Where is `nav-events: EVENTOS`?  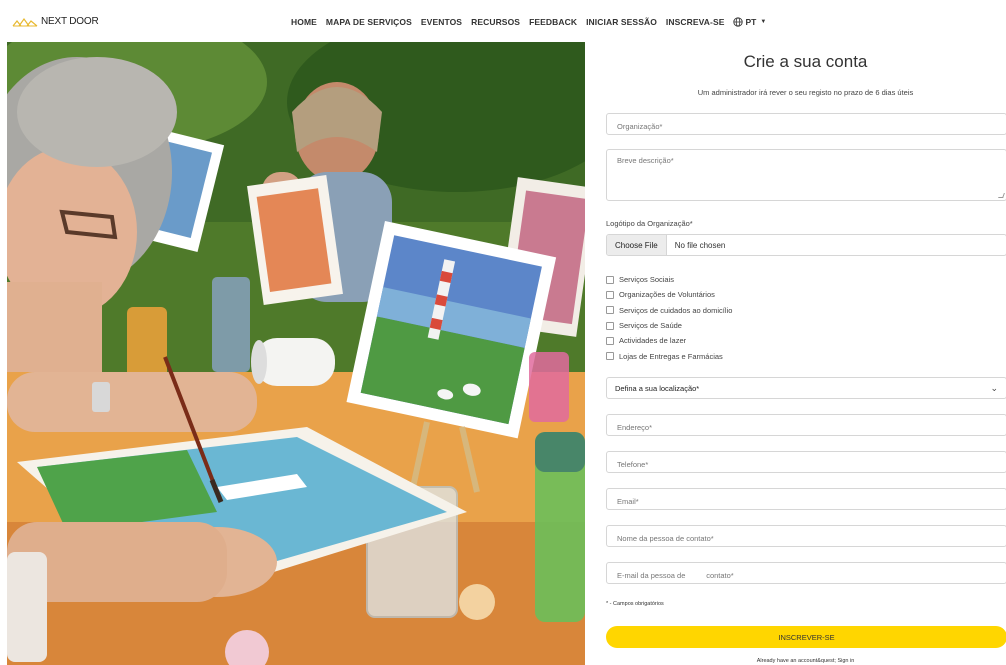 nav-events: EVENTOS is located at coordinates (441, 22).